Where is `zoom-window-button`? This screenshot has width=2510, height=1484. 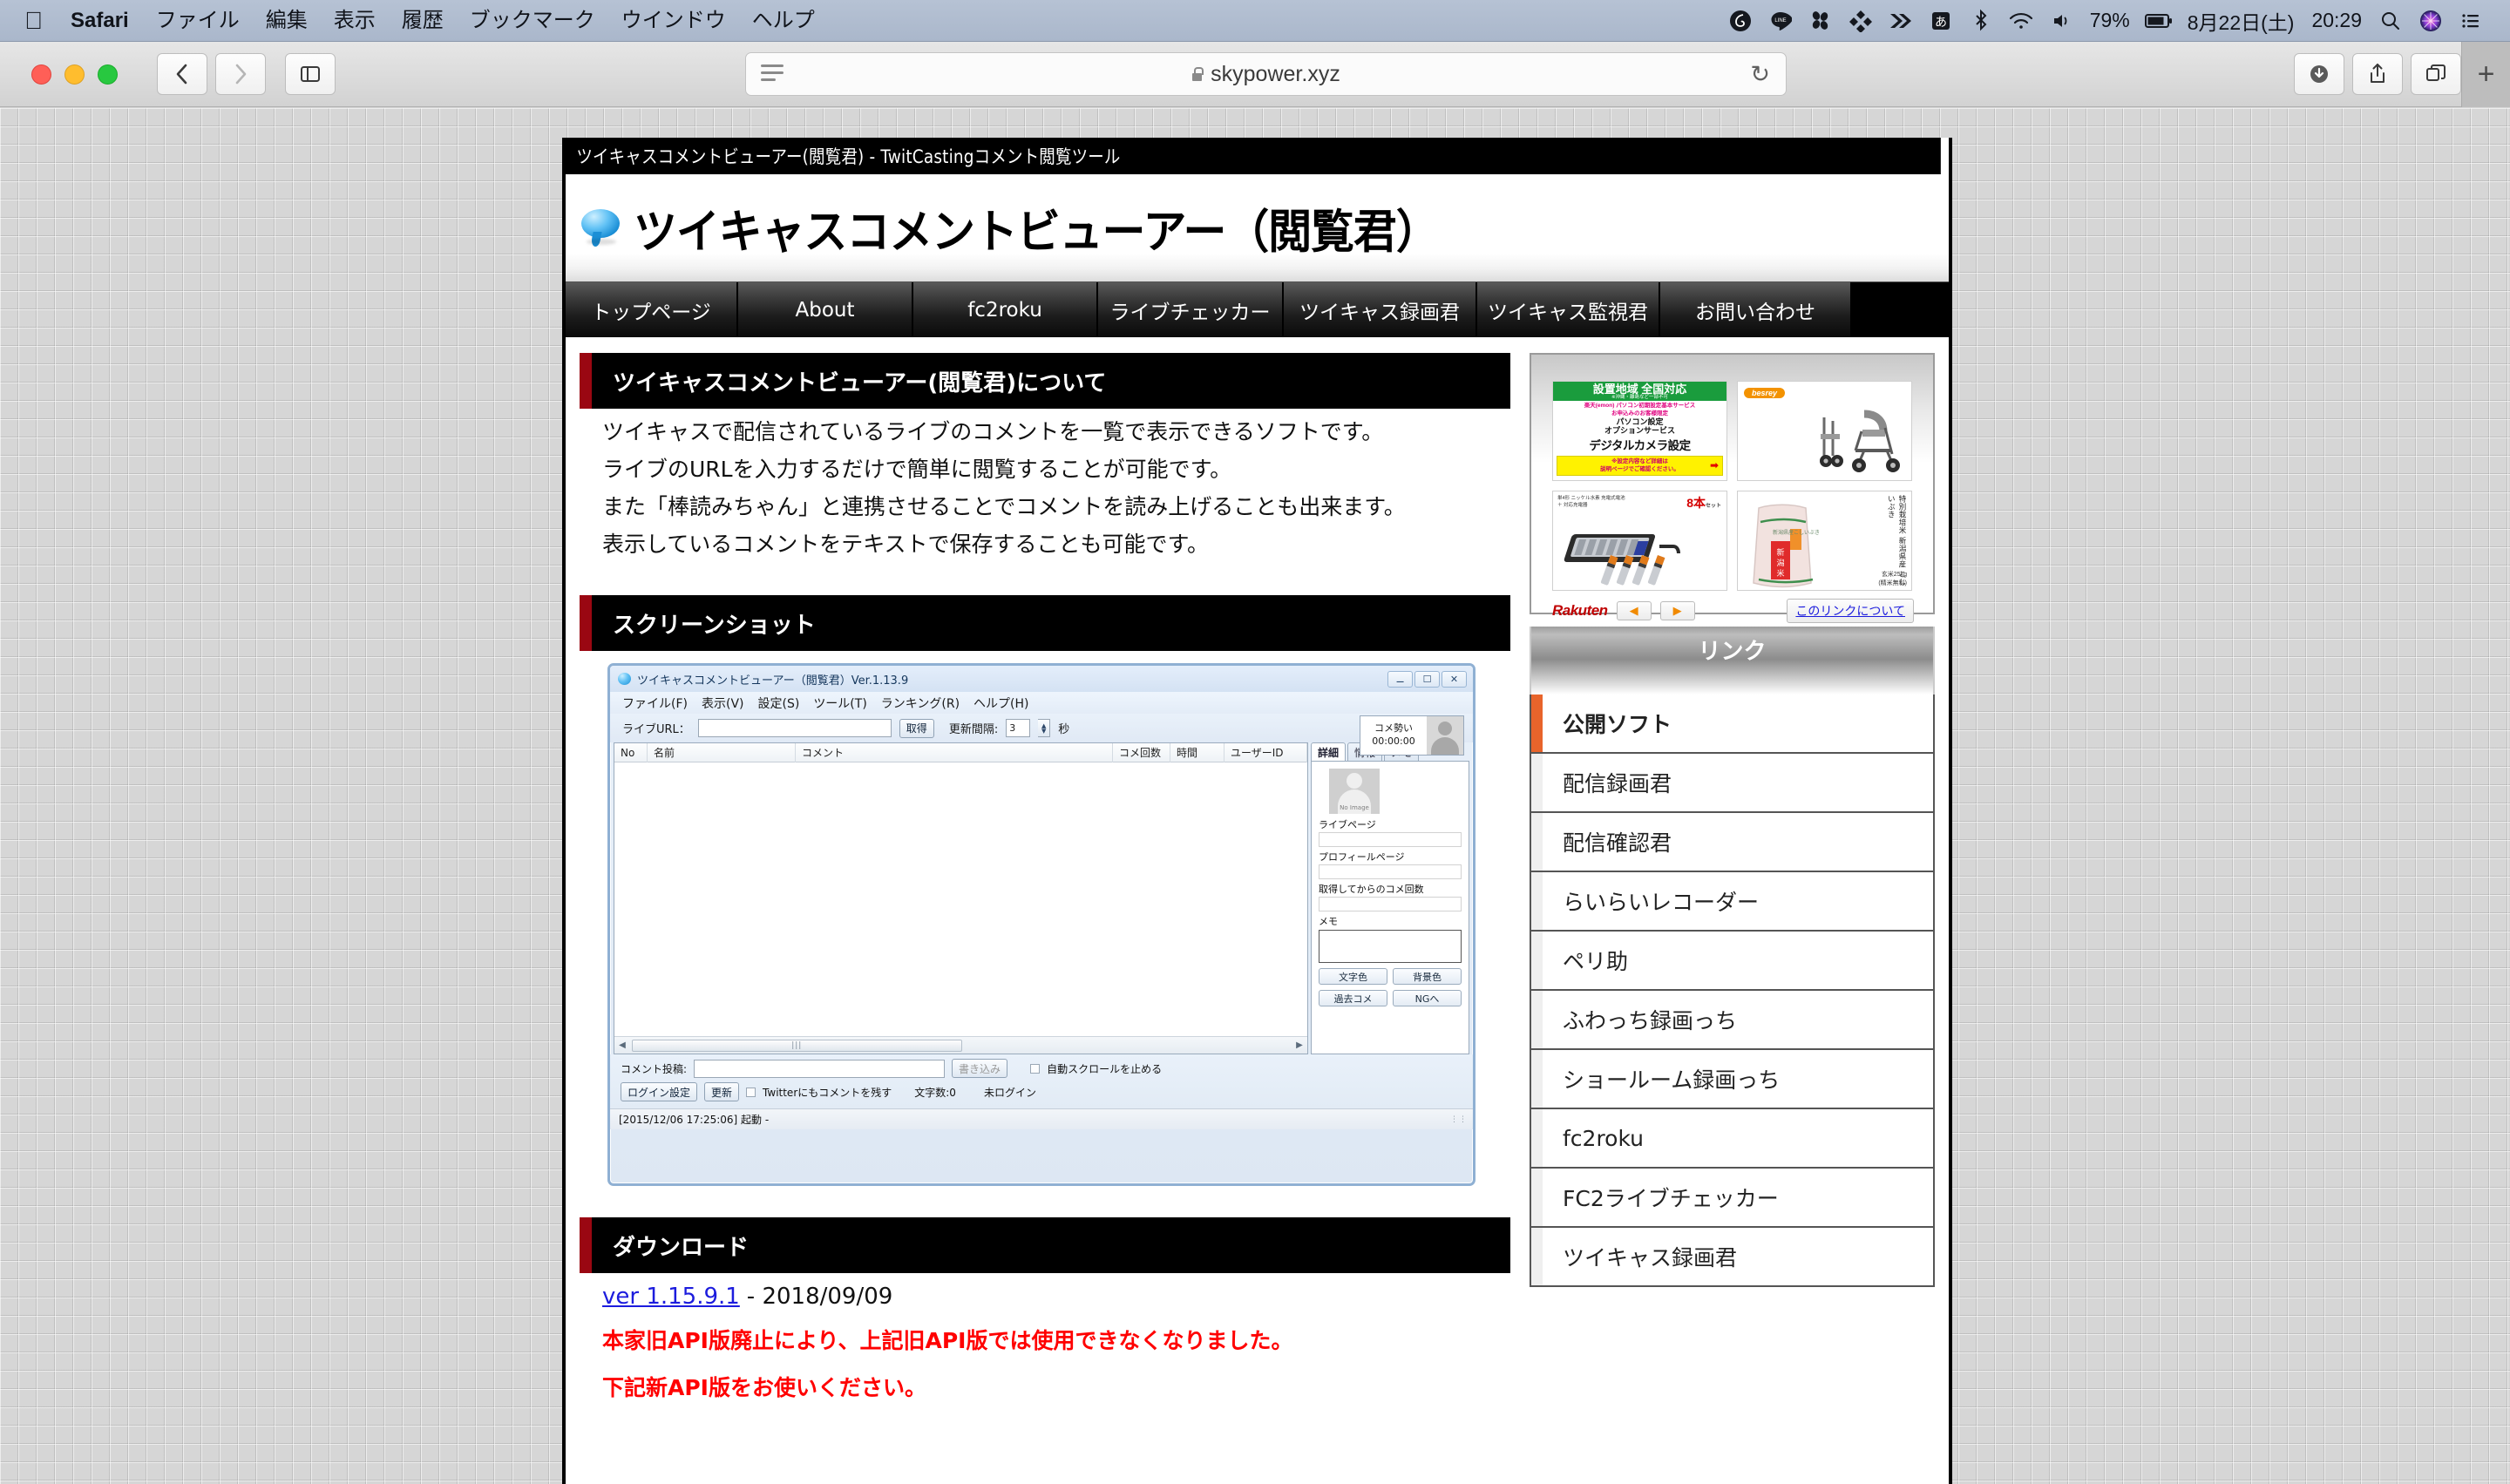
zoom-window-button is located at coordinates (108, 74).